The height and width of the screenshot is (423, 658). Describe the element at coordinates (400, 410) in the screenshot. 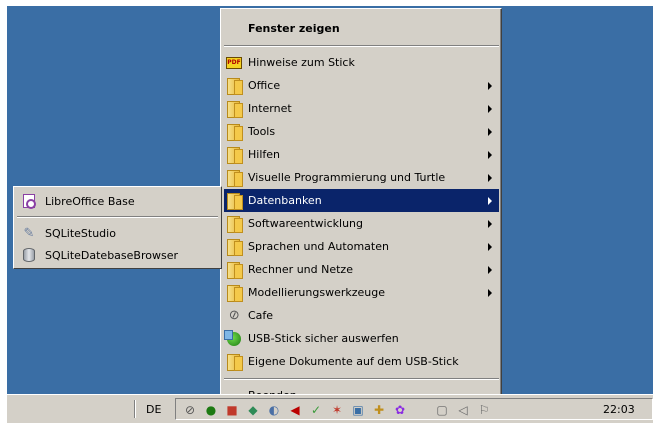

I see `app2-icon: ✿` at that location.